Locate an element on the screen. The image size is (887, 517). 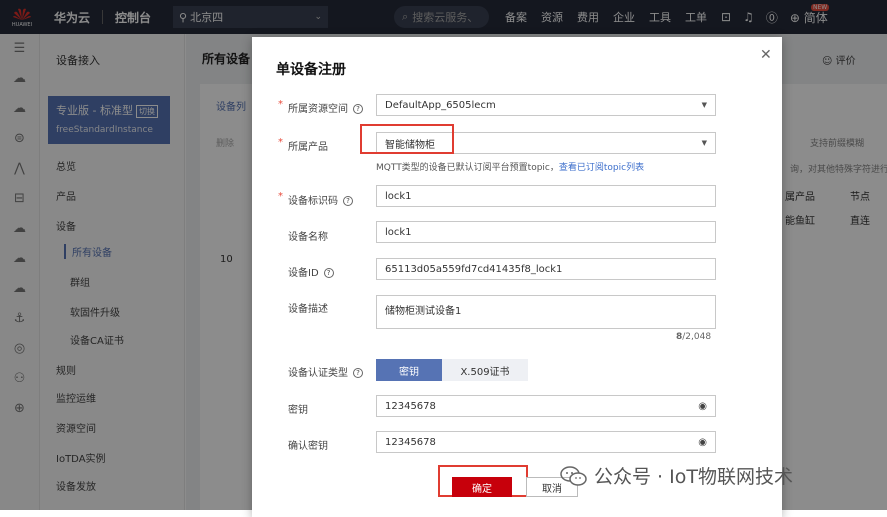
dialog-title: 单设备注册 is located at coordinates (311, 70).